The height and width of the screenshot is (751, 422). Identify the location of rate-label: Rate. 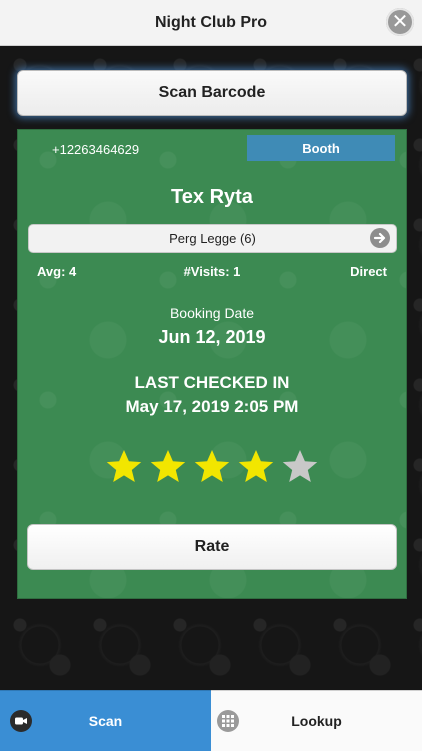
(212, 546).